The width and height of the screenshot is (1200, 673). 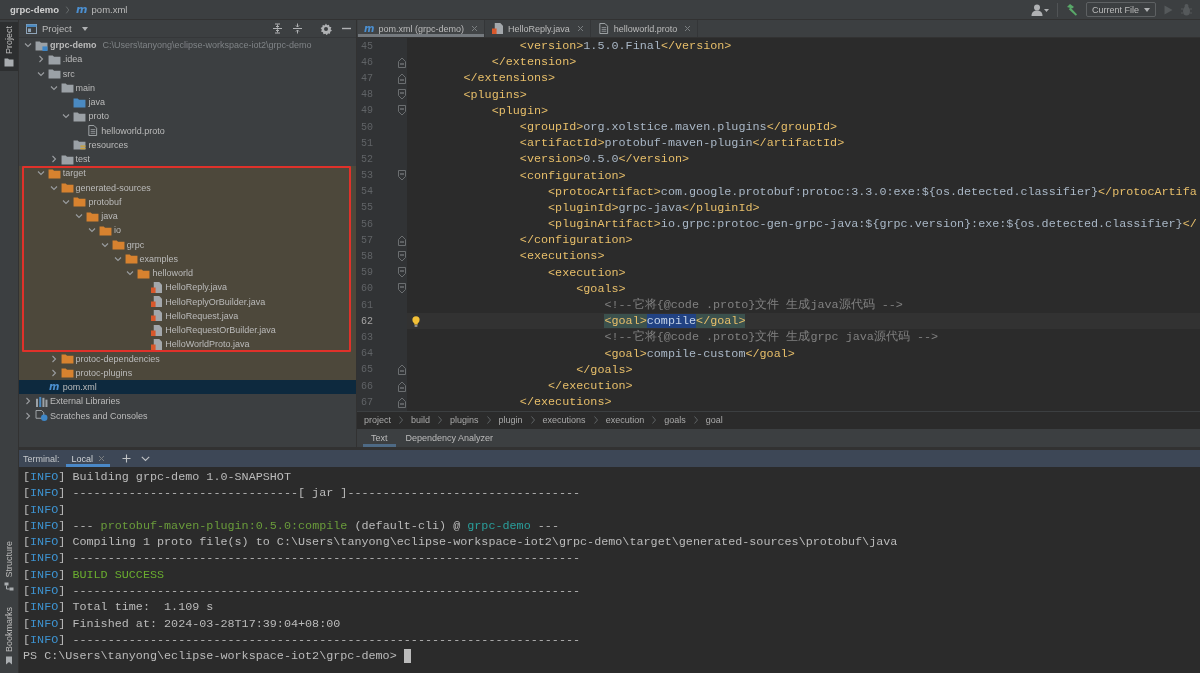 What do you see at coordinates (41, 45) in the screenshot?
I see `module-folder-icon` at bounding box center [41, 45].